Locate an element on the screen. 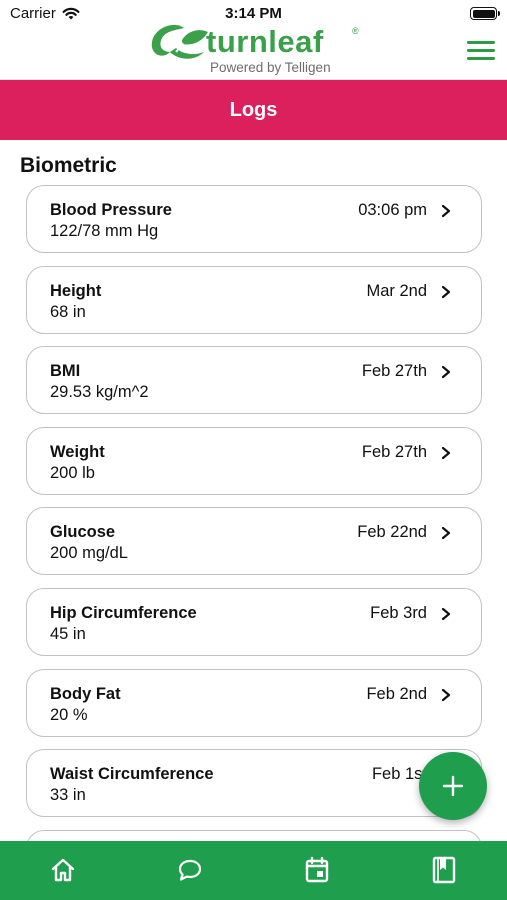  tab-journal is located at coordinates (444, 870).